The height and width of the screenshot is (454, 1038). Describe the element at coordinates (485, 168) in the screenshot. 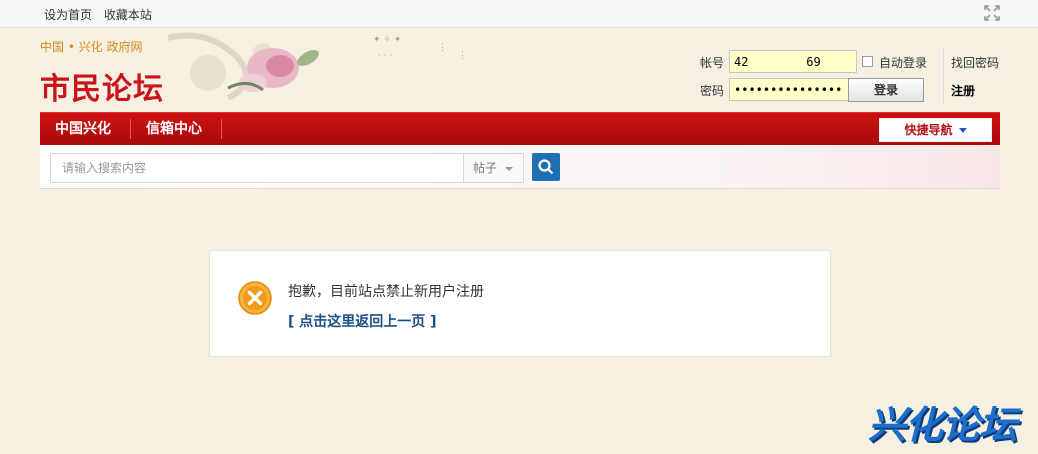

I see `search-type-label: 帖子` at that location.